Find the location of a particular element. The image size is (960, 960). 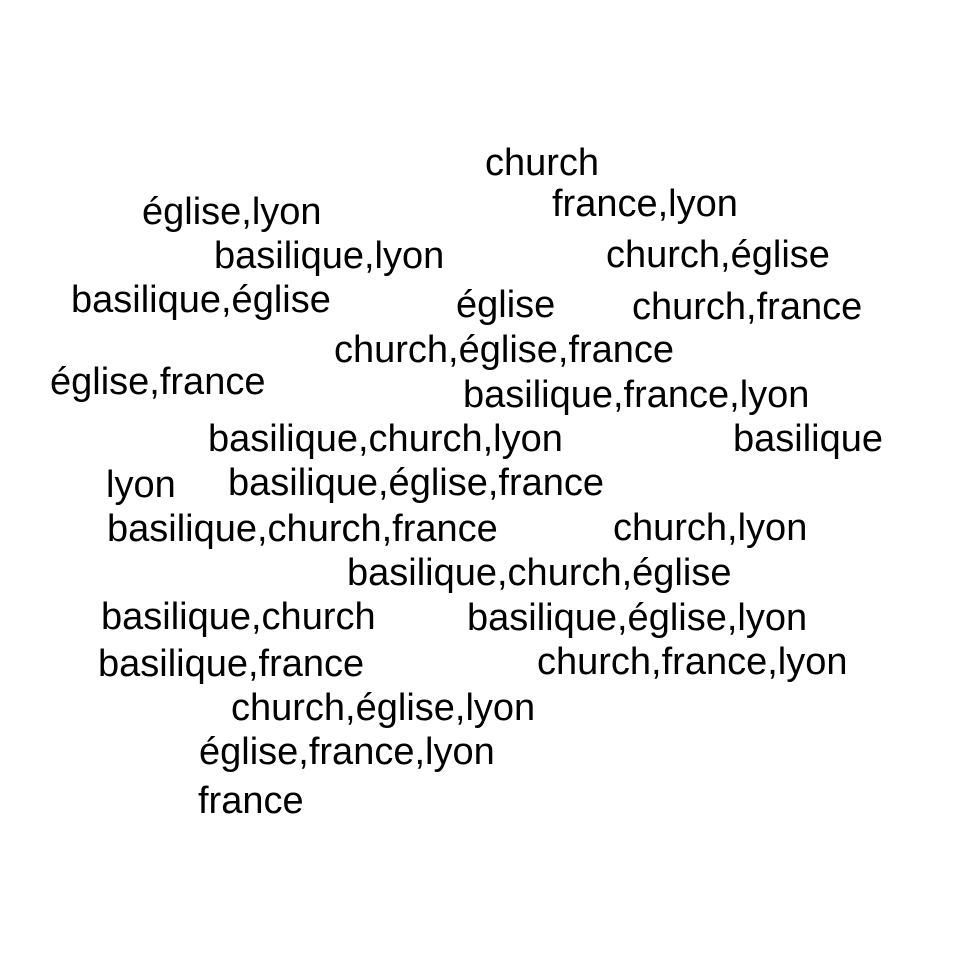

word-cloud-term: basilique,france,lyon is located at coordinates (636, 395).